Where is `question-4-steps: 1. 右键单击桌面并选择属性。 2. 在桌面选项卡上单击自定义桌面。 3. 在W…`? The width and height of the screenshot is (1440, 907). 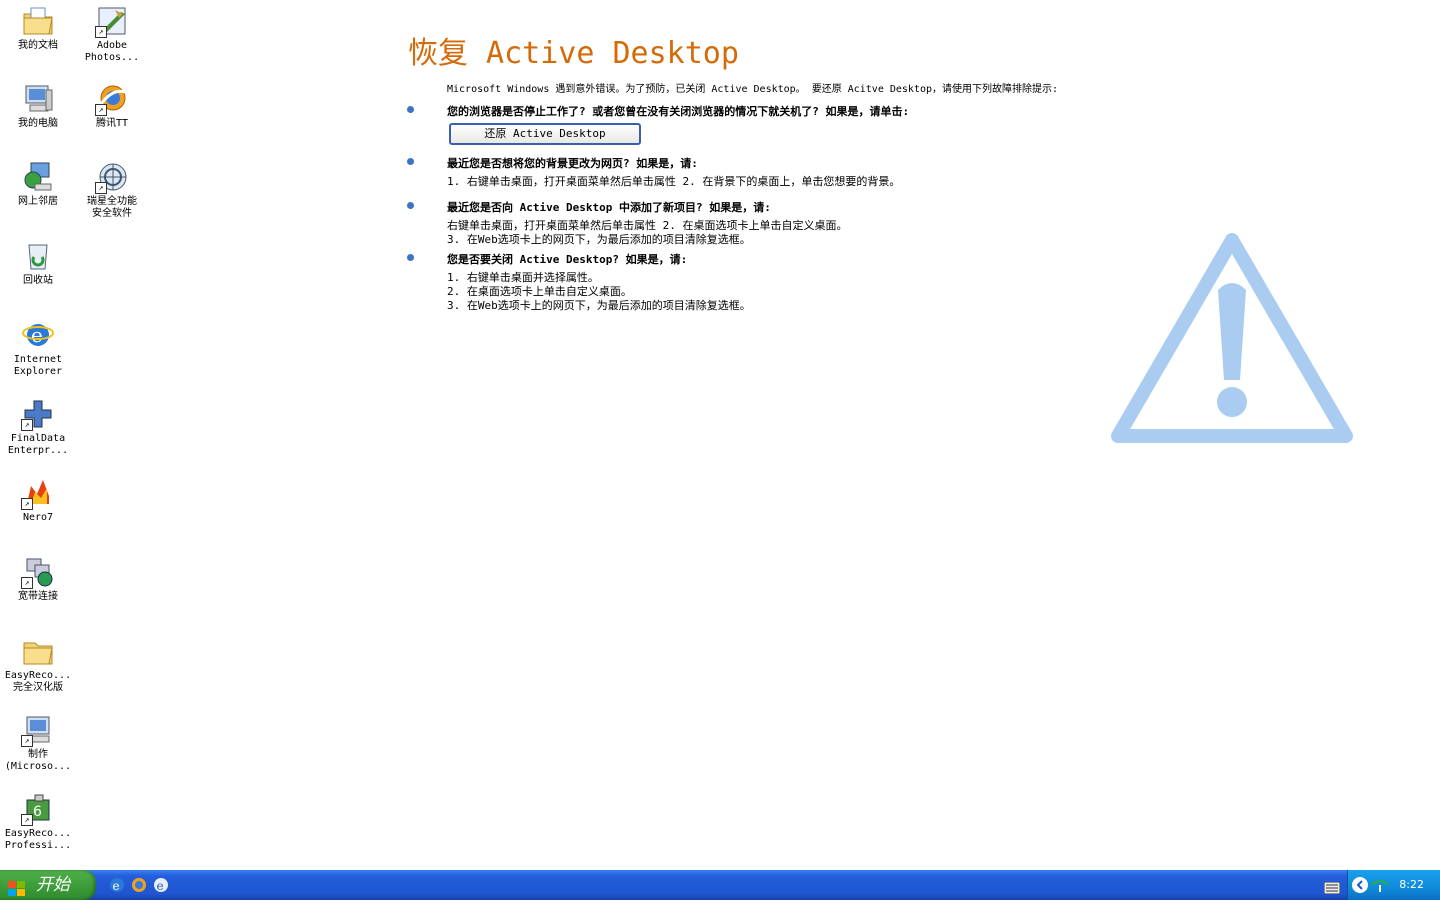
question-4-steps: 1. 右键单击桌面并选择属性。 2. 在桌面选项卡上单击自定义桌面。 3. 在W… is located at coordinates (807, 292).